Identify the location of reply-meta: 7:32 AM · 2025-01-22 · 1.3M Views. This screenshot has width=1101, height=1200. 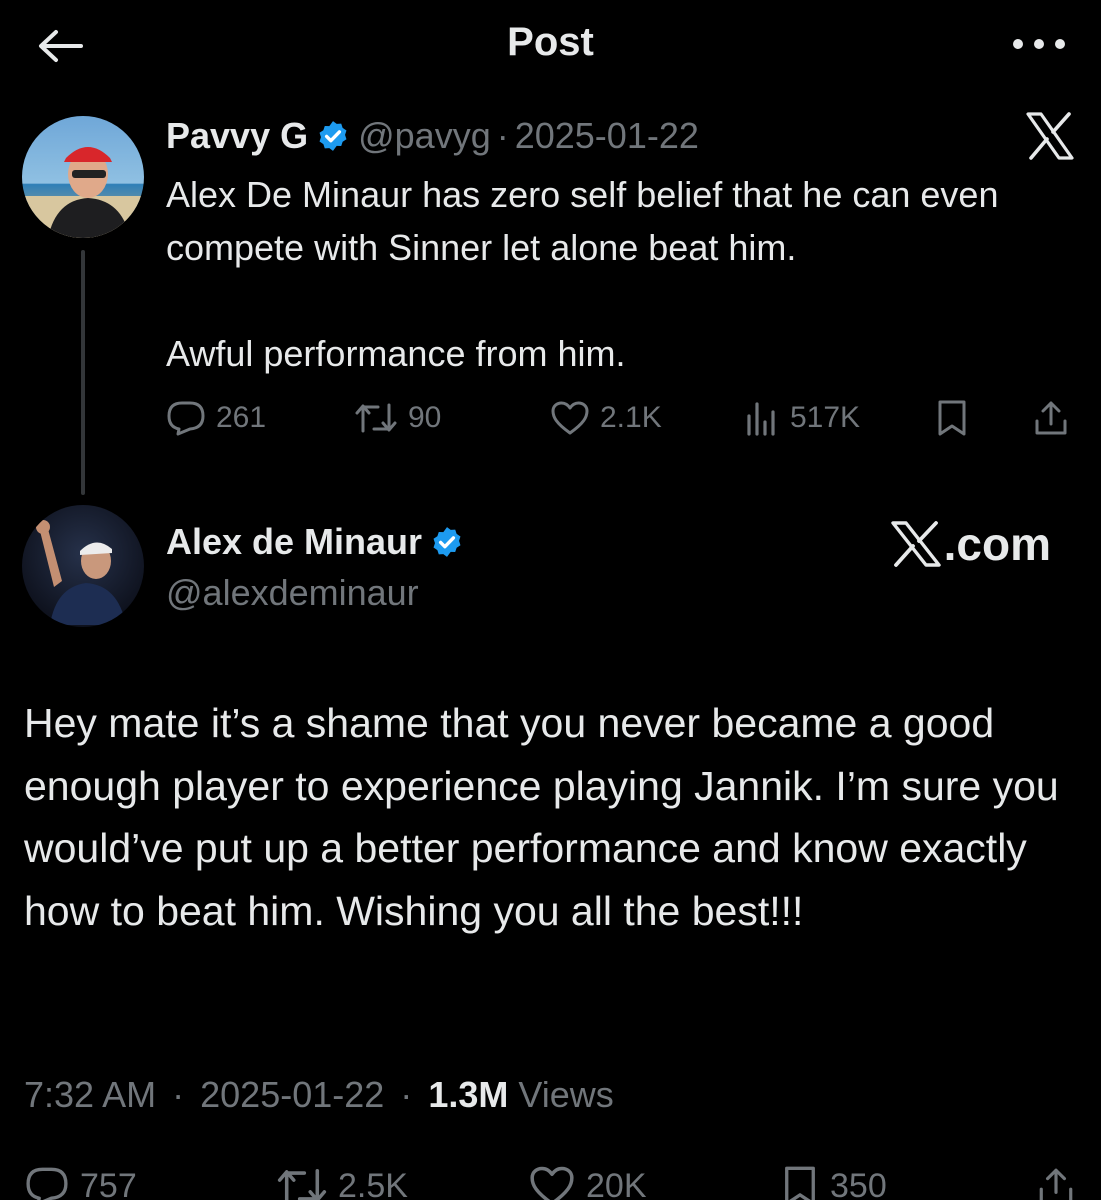
(319, 1095).